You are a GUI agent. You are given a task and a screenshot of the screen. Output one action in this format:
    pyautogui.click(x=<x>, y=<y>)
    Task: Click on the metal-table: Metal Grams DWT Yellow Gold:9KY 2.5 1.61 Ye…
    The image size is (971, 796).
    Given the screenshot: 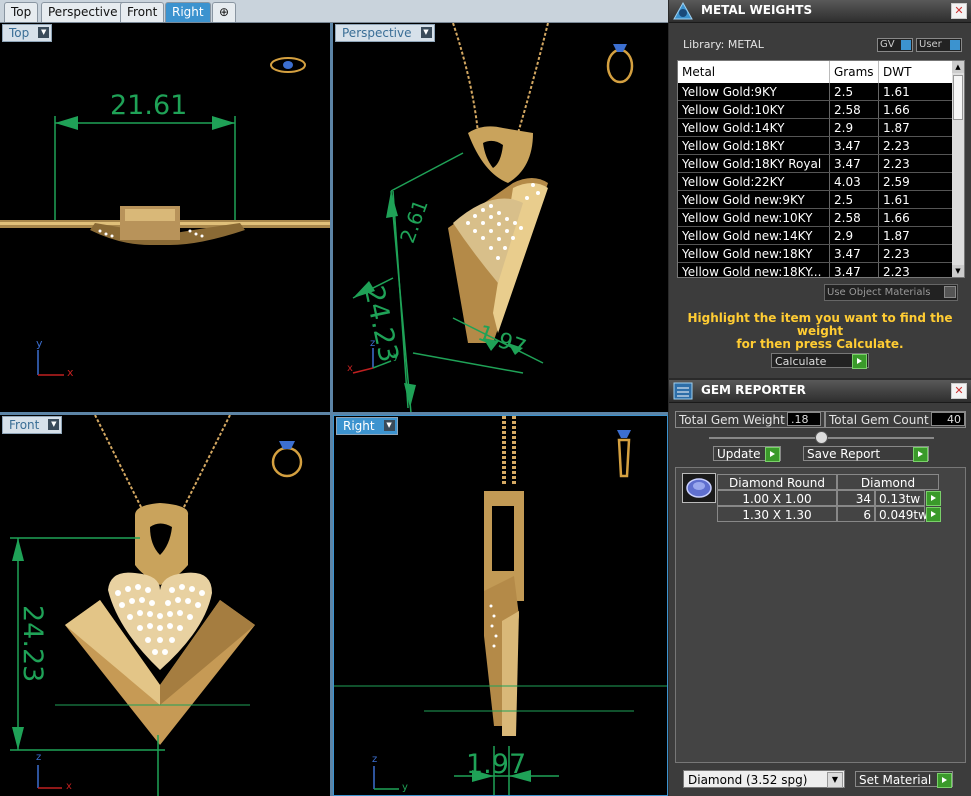 What is the action you would take?
    pyautogui.click(x=821, y=169)
    